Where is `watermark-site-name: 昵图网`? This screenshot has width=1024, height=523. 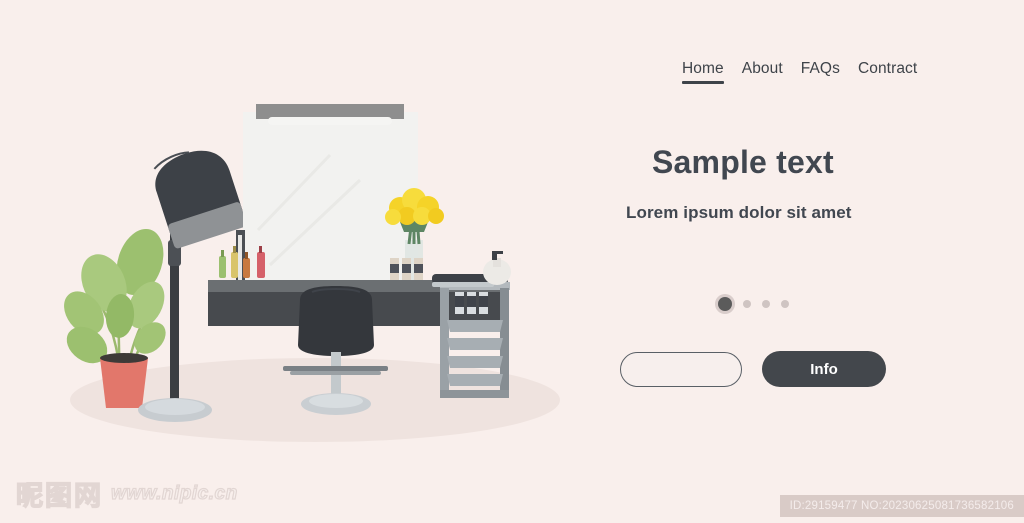
watermark-site-name: 昵图网 is located at coordinates (59, 495).